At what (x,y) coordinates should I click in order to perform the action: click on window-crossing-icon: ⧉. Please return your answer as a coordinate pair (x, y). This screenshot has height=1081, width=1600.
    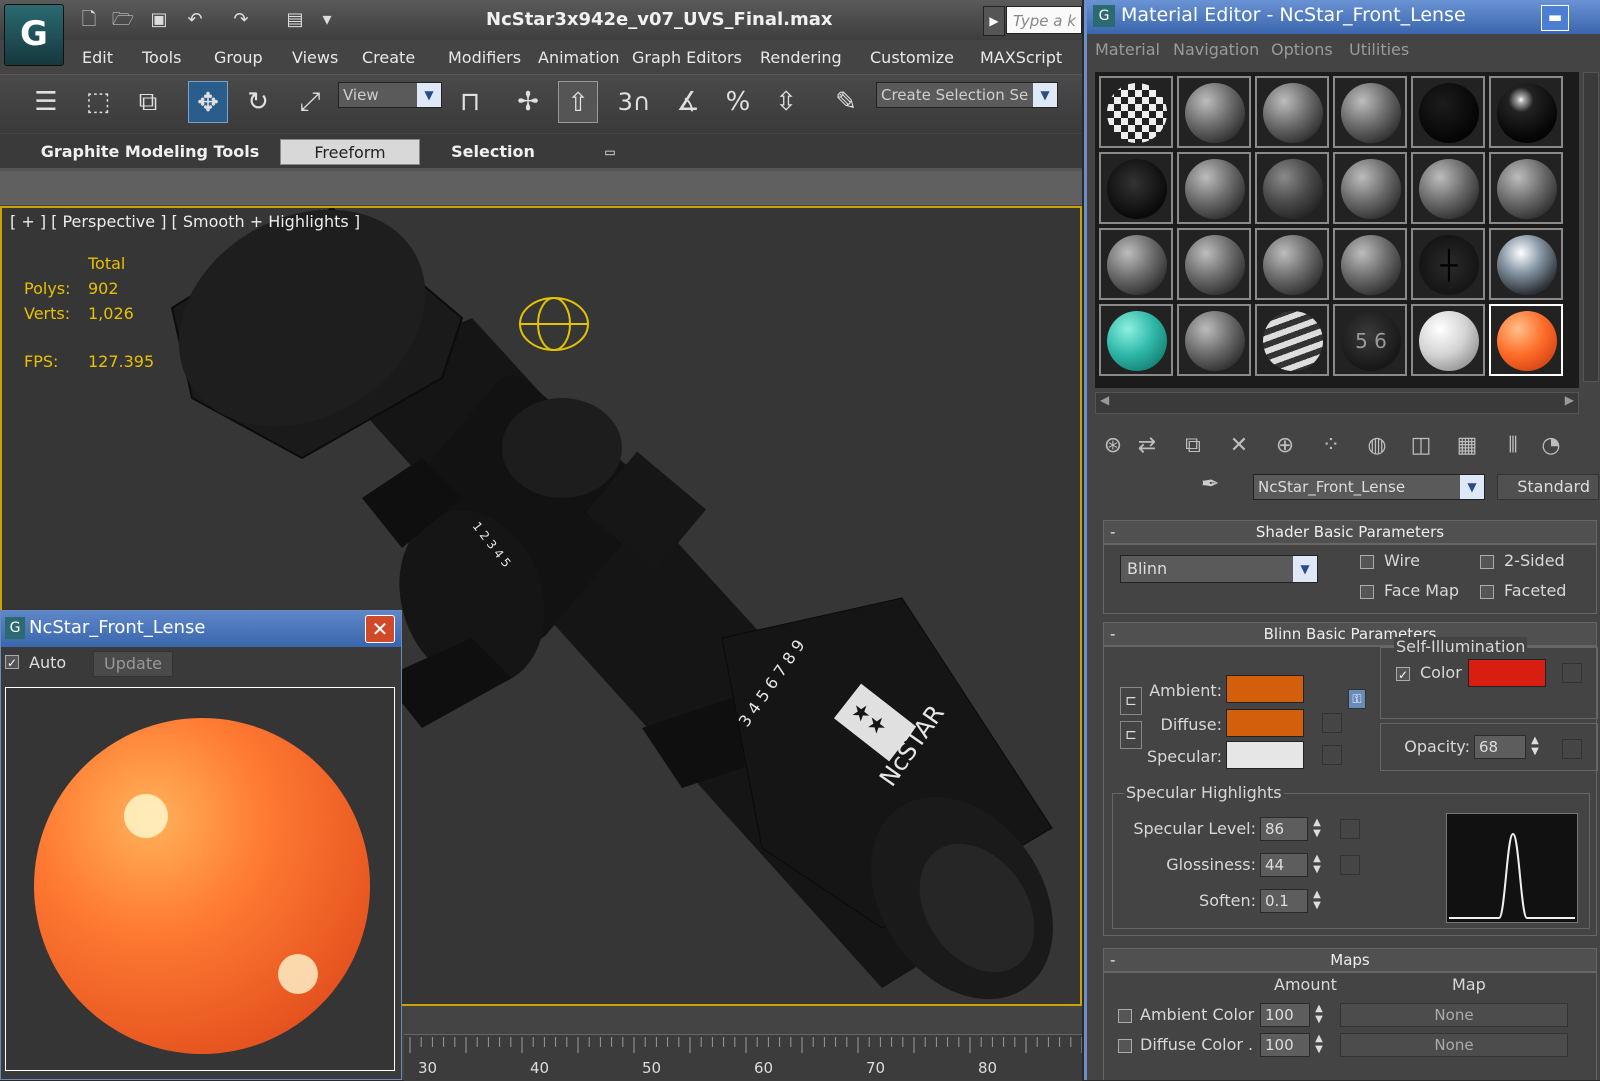
    Looking at the image, I should click on (148, 102).